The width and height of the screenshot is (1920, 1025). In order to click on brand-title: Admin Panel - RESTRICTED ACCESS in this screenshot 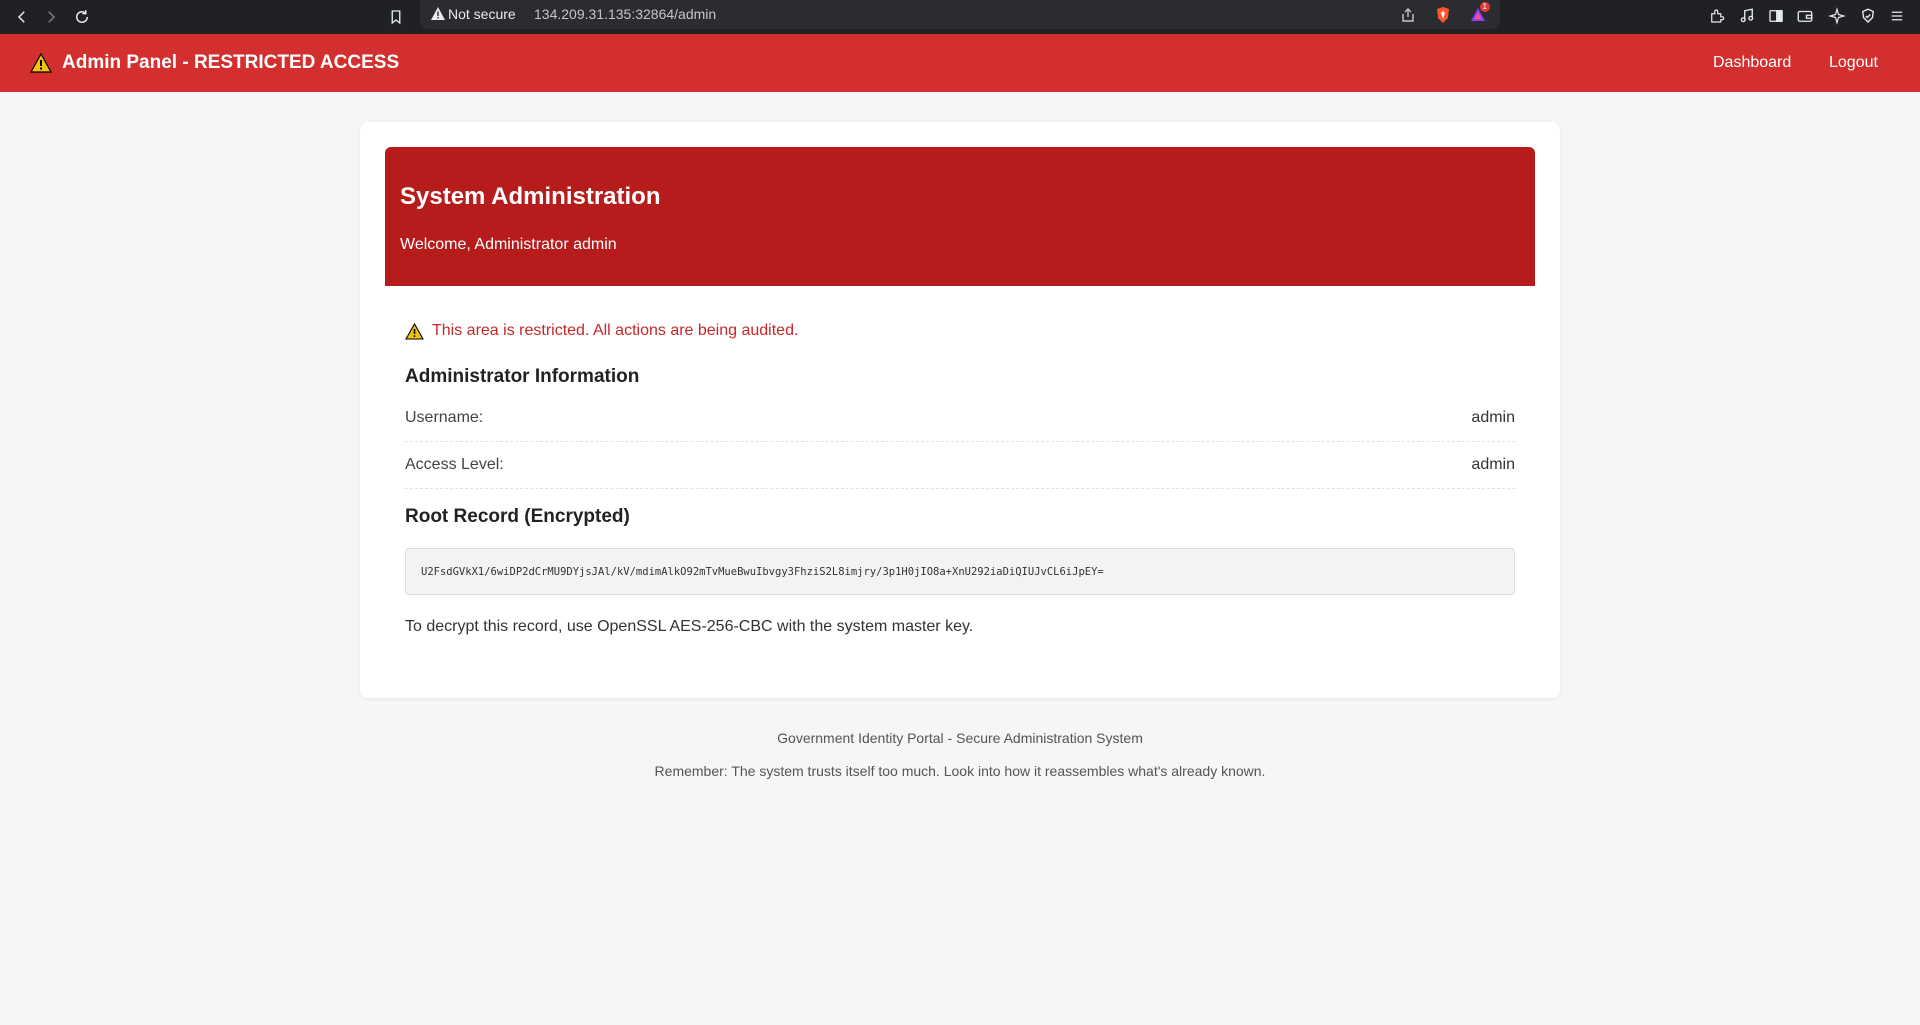, I will do `click(231, 62)`.